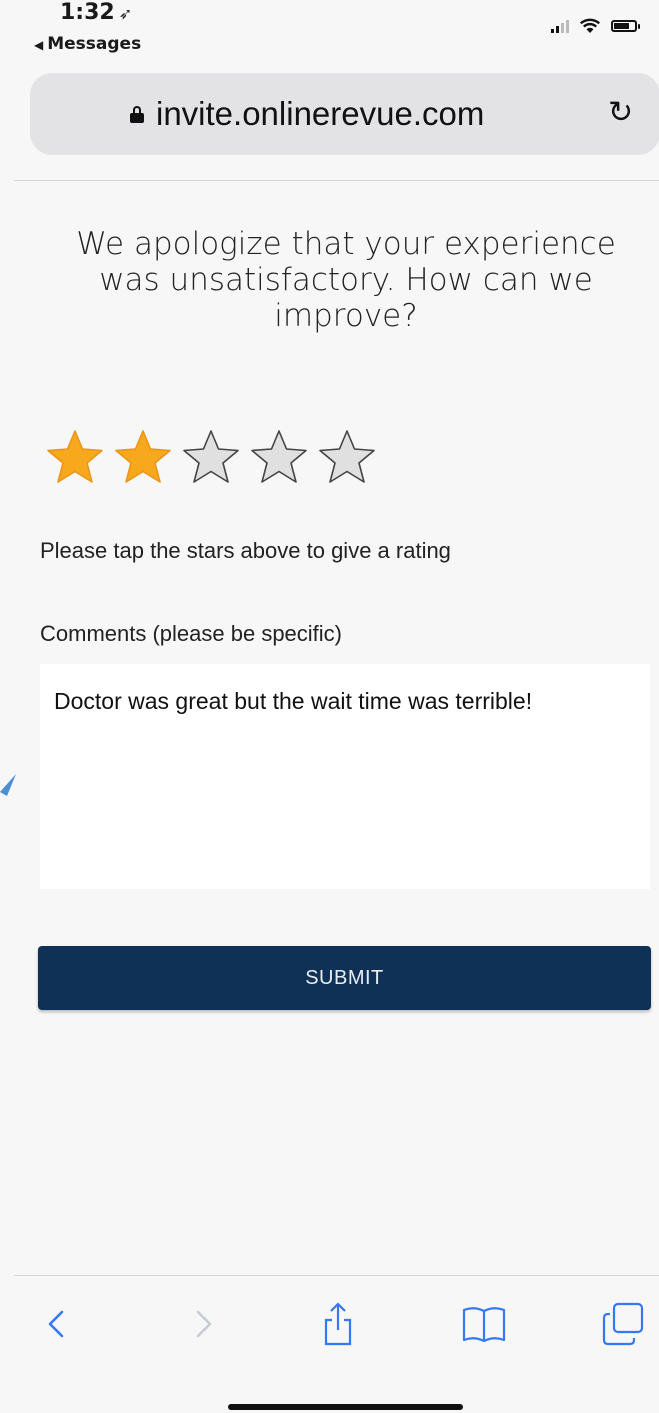  What do you see at coordinates (137, 114) in the screenshot?
I see `lock-icon` at bounding box center [137, 114].